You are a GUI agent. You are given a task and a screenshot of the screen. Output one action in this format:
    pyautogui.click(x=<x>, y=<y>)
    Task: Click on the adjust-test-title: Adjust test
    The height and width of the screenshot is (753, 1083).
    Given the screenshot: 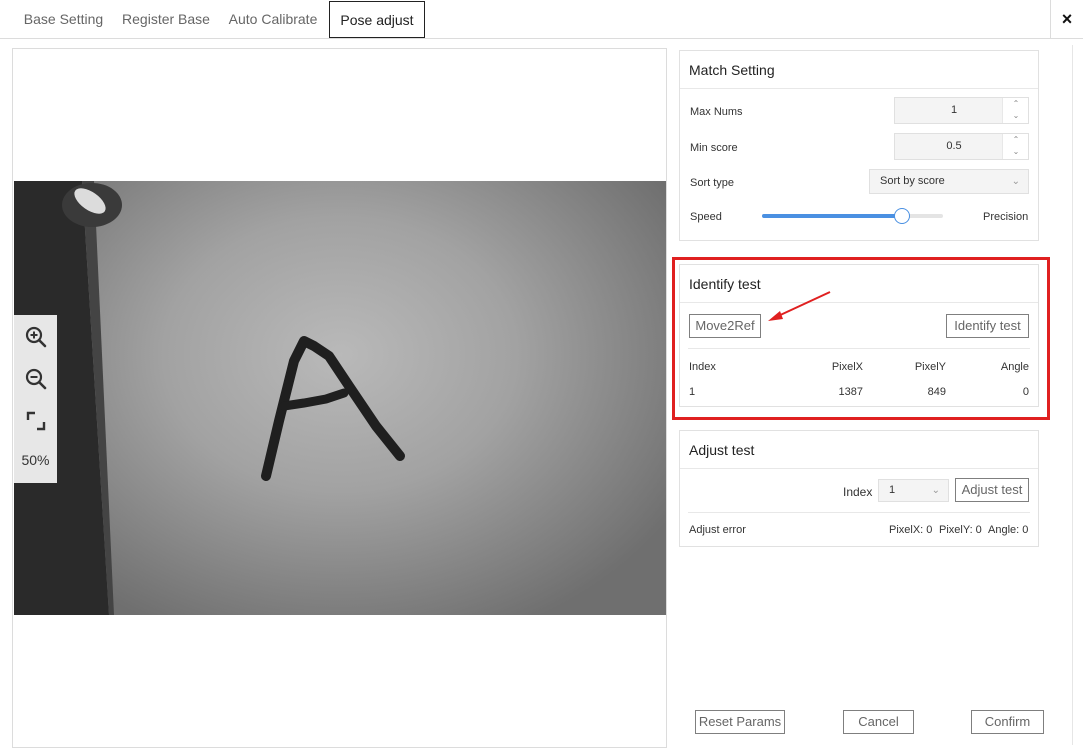 What is the action you would take?
    pyautogui.click(x=859, y=450)
    